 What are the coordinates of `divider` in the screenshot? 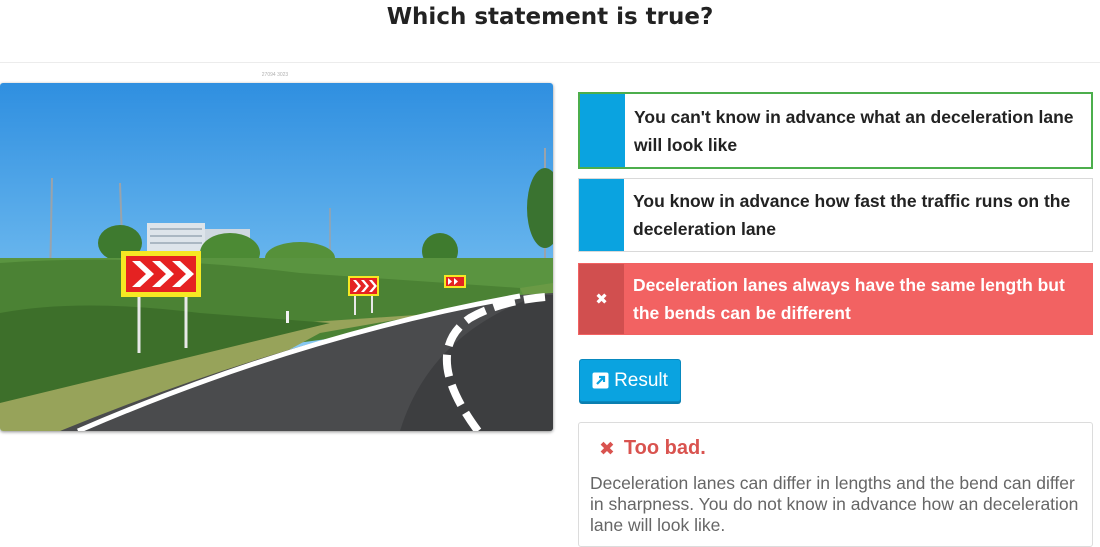 It's located at (550, 62).